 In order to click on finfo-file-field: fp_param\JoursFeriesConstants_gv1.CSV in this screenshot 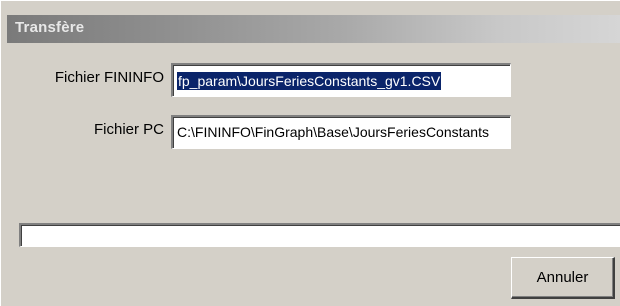, I will do `click(341, 80)`.